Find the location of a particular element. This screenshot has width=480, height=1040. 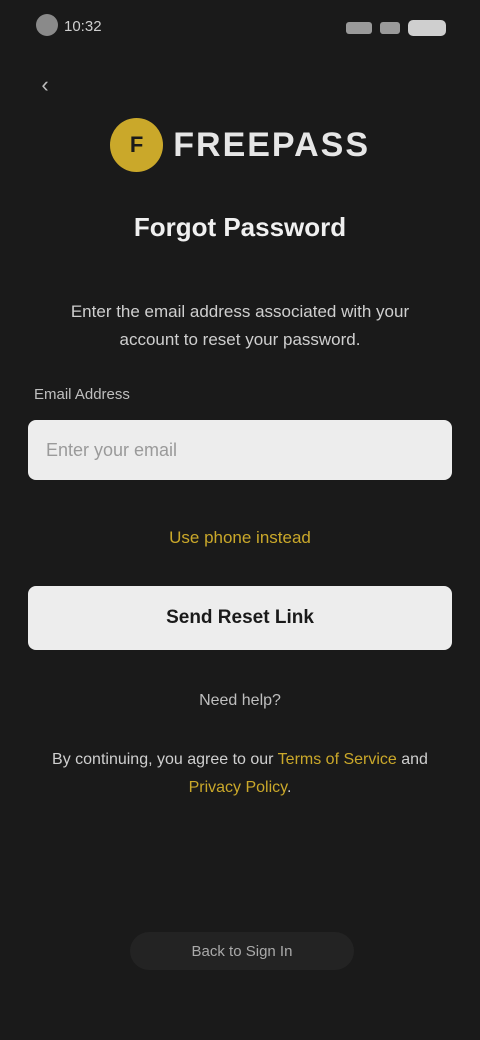

logo-text: FREEPASS is located at coordinates (271, 144).